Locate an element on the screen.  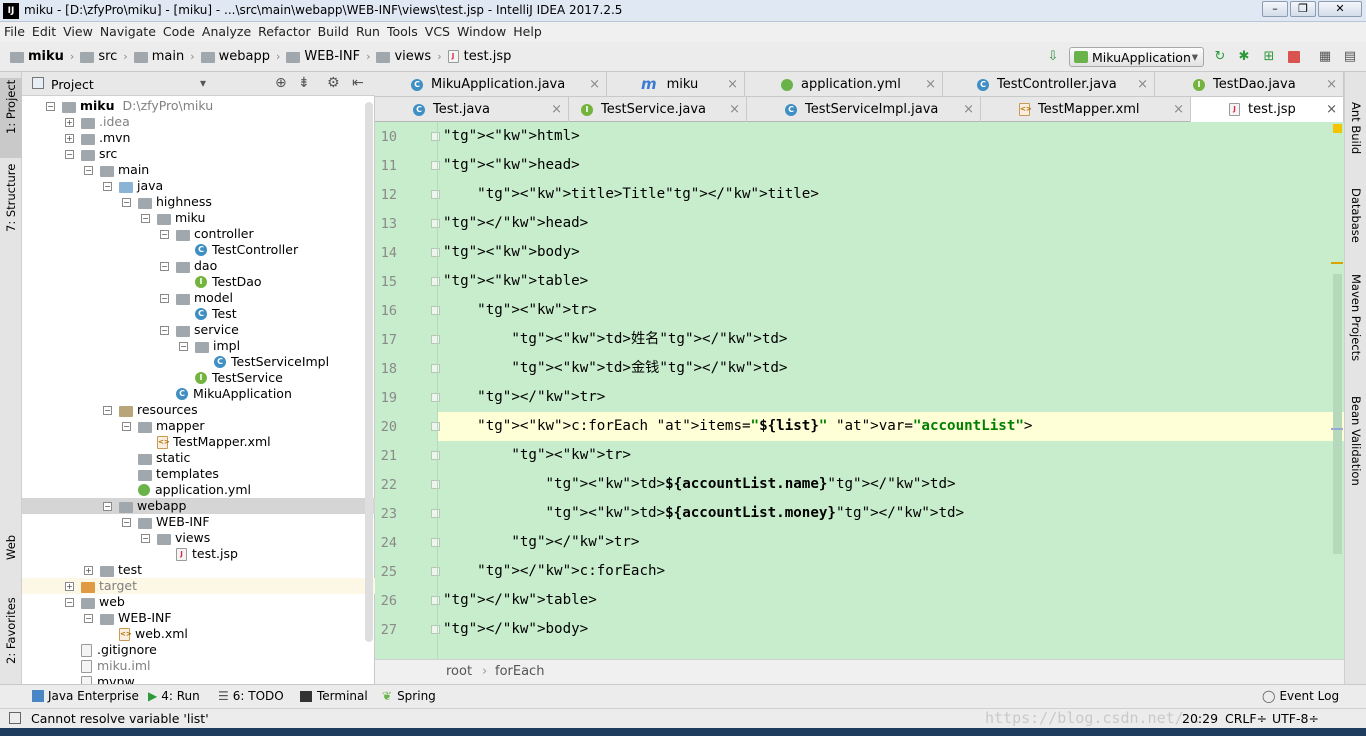
tree-item: I TestDao is located at coordinates (198, 282).